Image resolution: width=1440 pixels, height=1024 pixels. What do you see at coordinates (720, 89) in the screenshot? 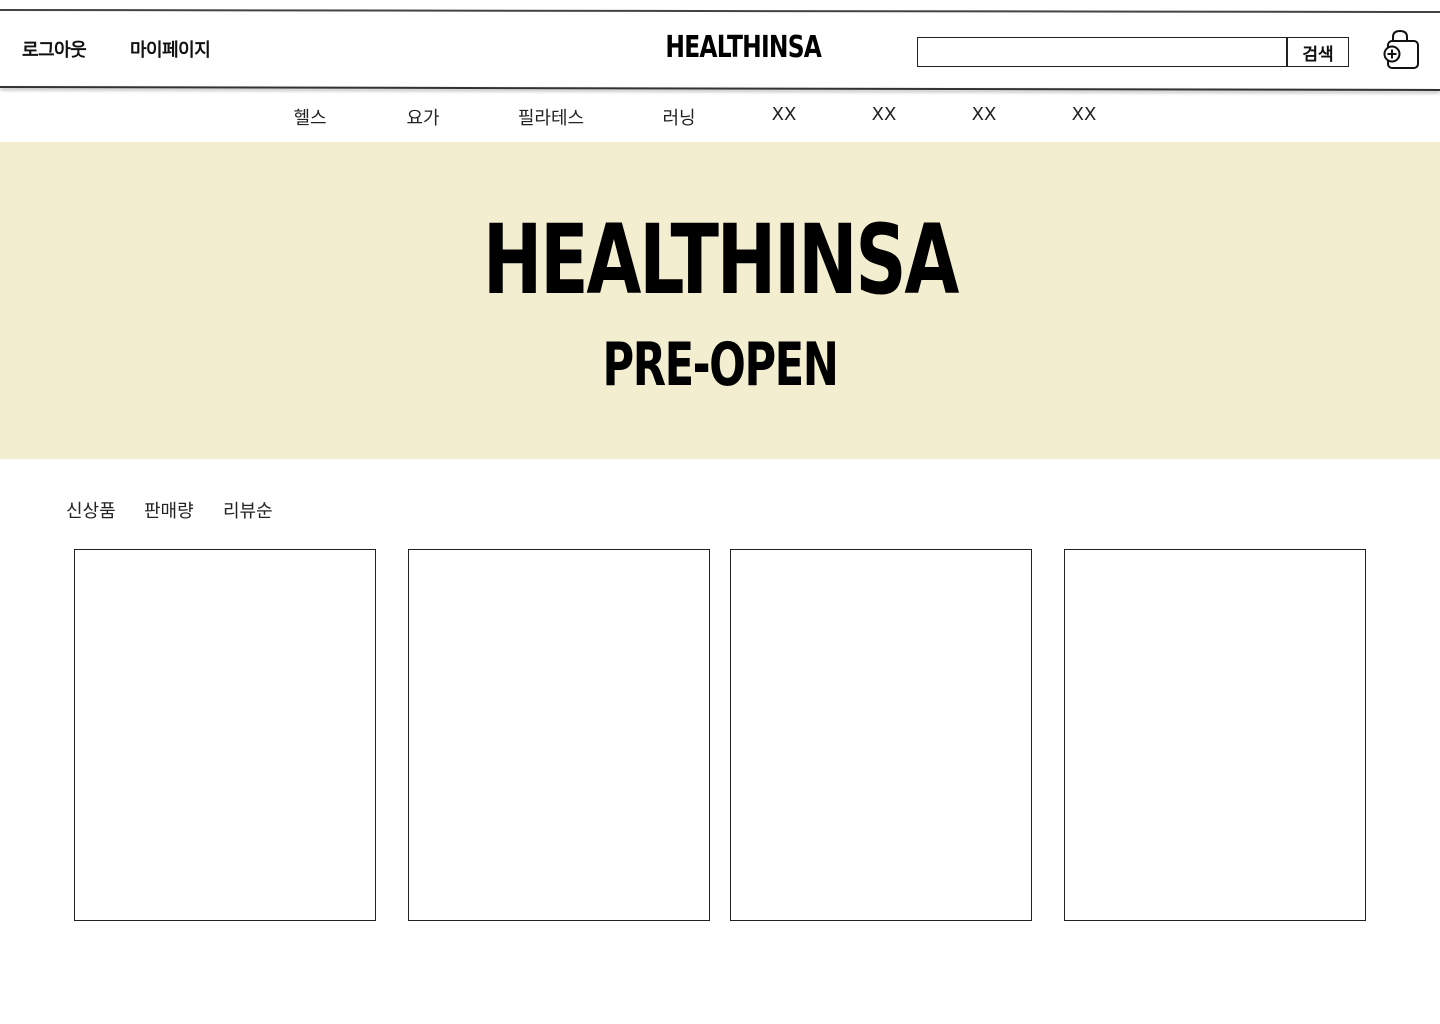
I see `header-divider` at bounding box center [720, 89].